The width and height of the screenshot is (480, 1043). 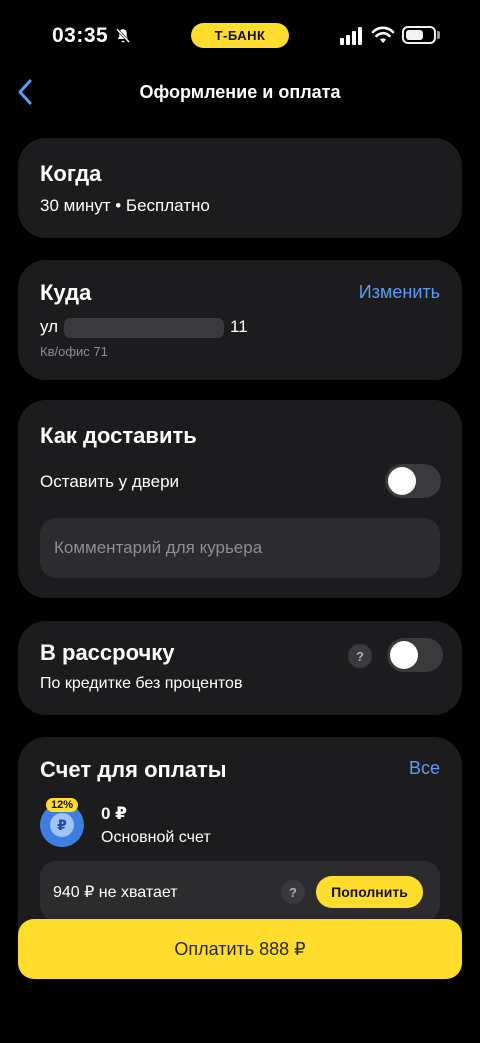 What do you see at coordinates (240, 949) in the screenshot?
I see `pay-button: Оплатить 888 ₽` at bounding box center [240, 949].